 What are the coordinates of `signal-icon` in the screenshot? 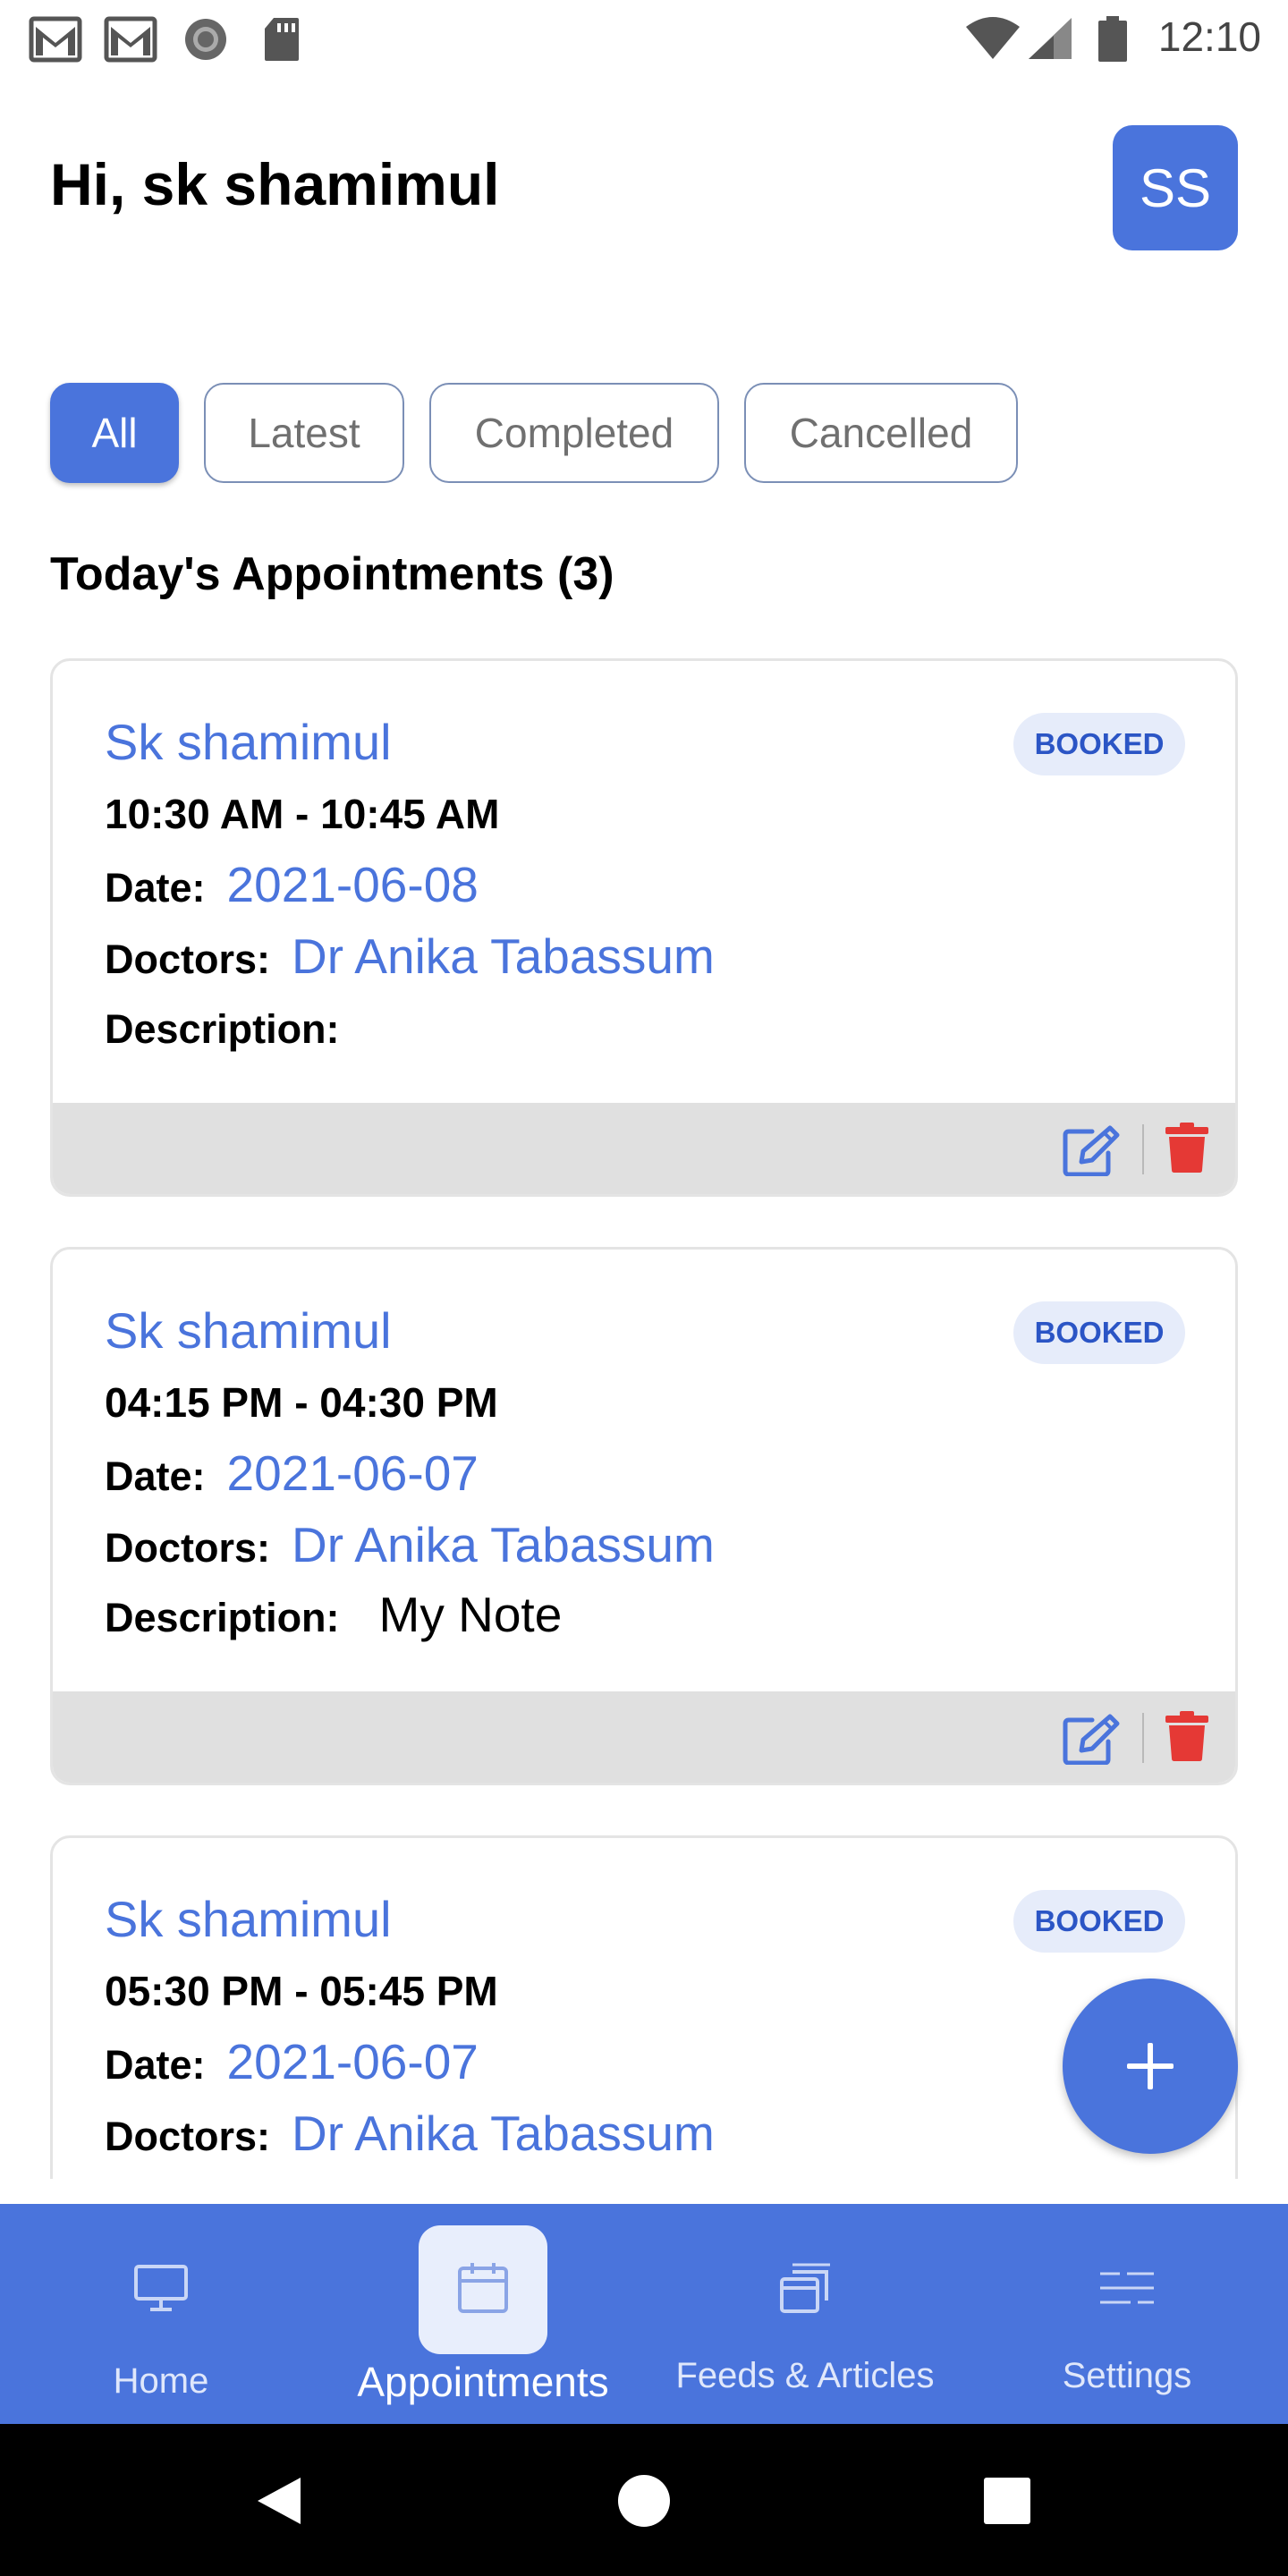 It's located at (1050, 38).